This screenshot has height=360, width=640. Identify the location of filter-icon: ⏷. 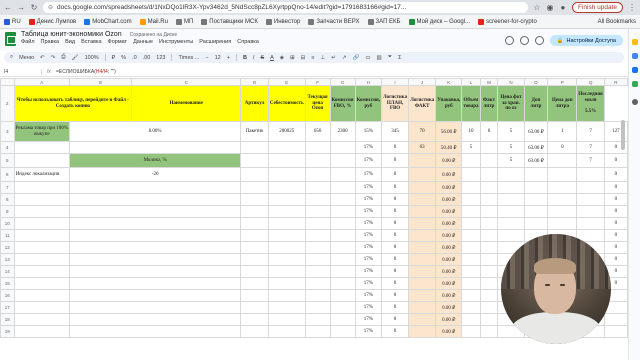
(390, 57).